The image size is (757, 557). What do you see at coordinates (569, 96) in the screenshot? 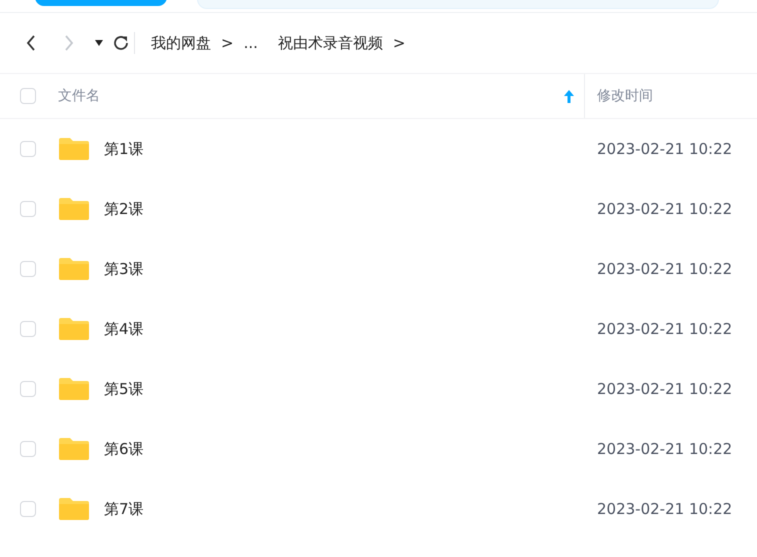
I see `sort-arrow-icon` at bounding box center [569, 96].